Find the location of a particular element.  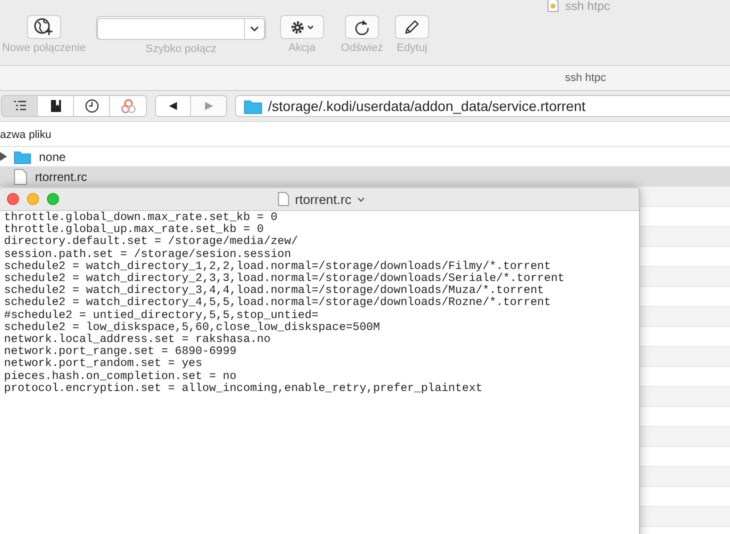

code-line: schedule2 = watch_directory_1,2,2,load.normal=/storage/downloads/Filmy/*.torrent is located at coordinates (277, 266).